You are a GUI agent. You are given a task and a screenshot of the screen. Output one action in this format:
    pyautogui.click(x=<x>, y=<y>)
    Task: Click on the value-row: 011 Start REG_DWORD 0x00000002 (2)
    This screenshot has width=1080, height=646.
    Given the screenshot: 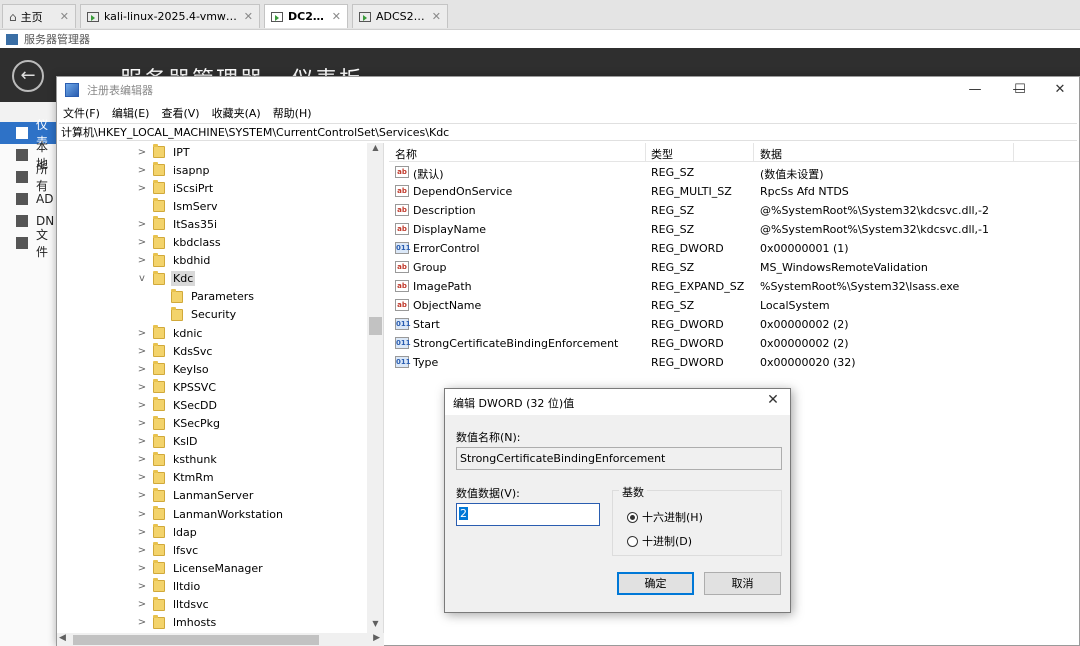 What is the action you would take?
    pyautogui.click(x=734, y=324)
    